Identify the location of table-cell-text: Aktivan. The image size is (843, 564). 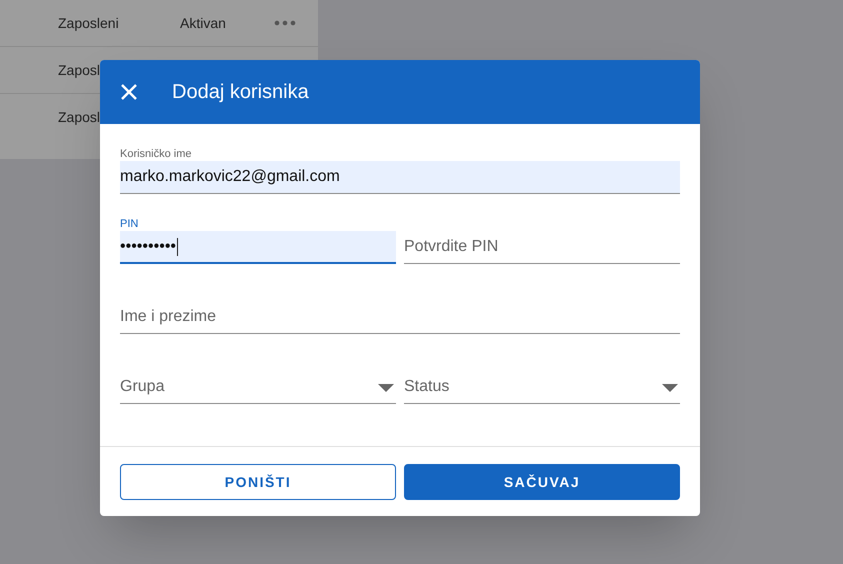
(203, 23).